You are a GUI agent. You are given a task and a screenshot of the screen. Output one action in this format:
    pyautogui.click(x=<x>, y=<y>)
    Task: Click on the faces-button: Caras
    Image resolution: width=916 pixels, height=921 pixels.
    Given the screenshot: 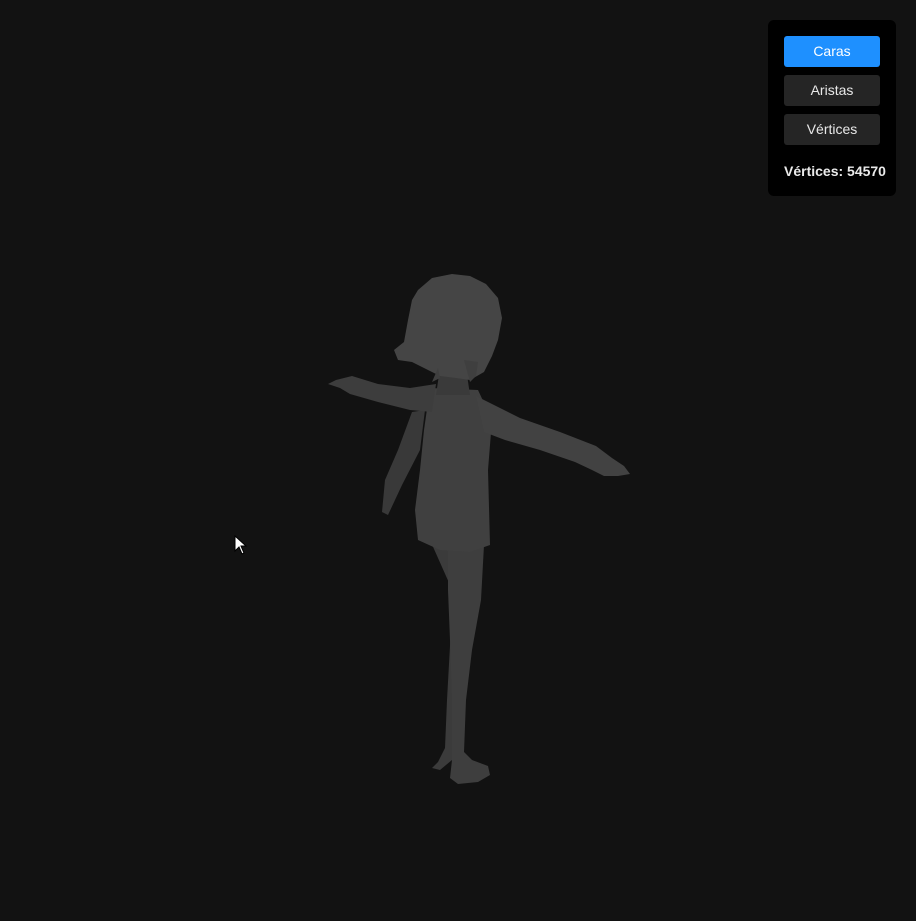 What is the action you would take?
    pyautogui.click(x=832, y=51)
    